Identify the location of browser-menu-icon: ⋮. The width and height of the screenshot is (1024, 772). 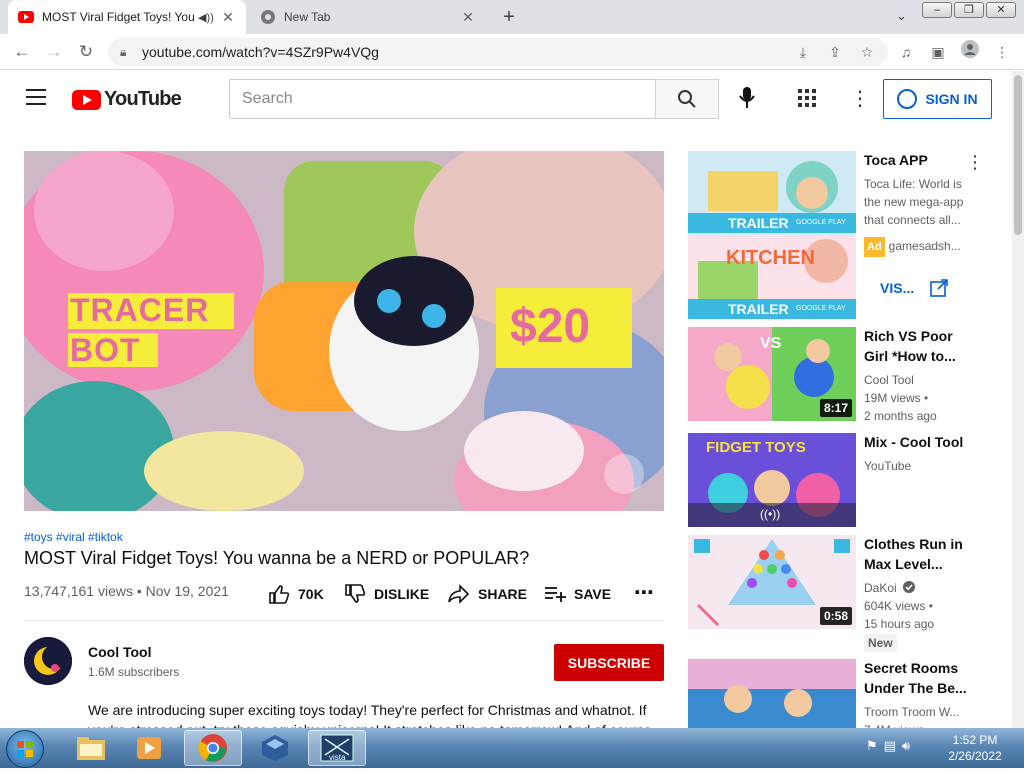
(1002, 52).